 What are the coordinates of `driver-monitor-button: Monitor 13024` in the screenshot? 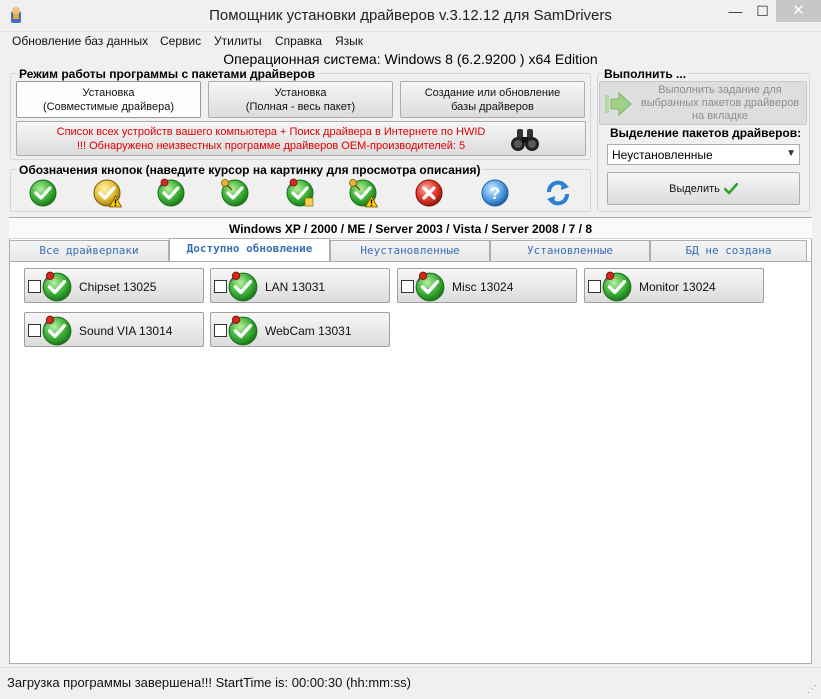 It's located at (674, 285).